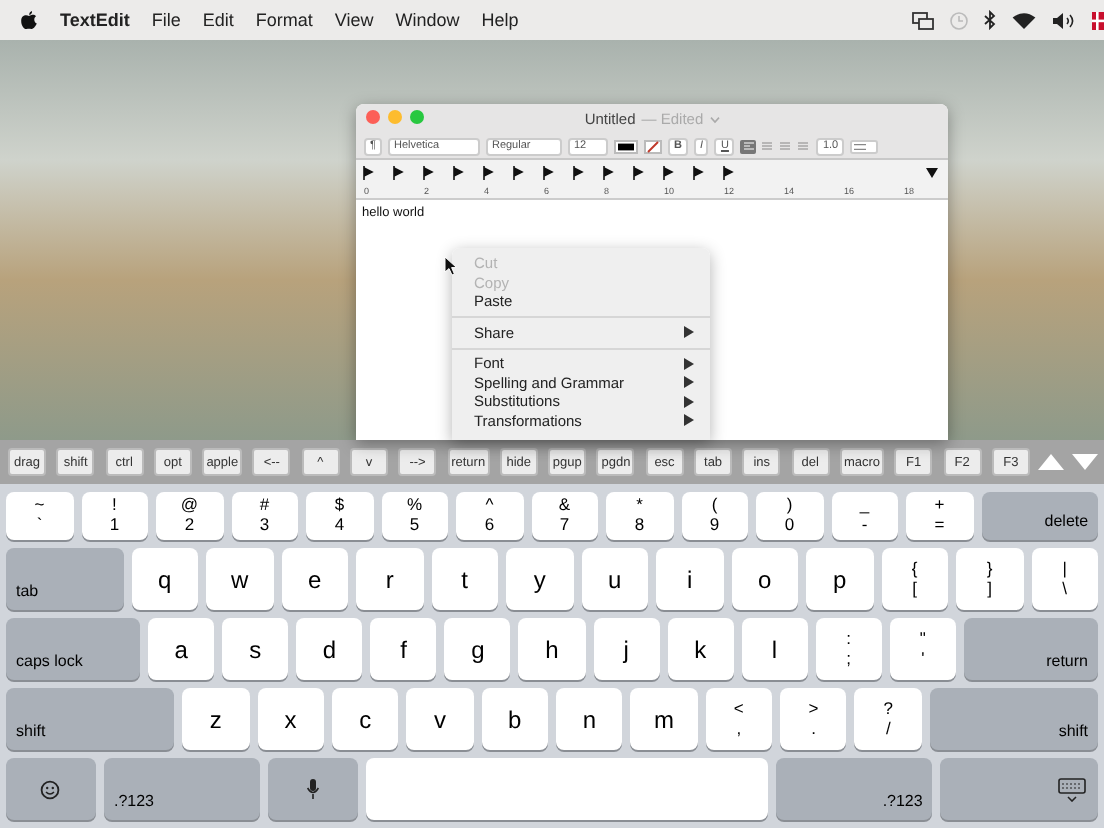 The height and width of the screenshot is (828, 1104). I want to click on symbol-key: | \, so click(1065, 579).